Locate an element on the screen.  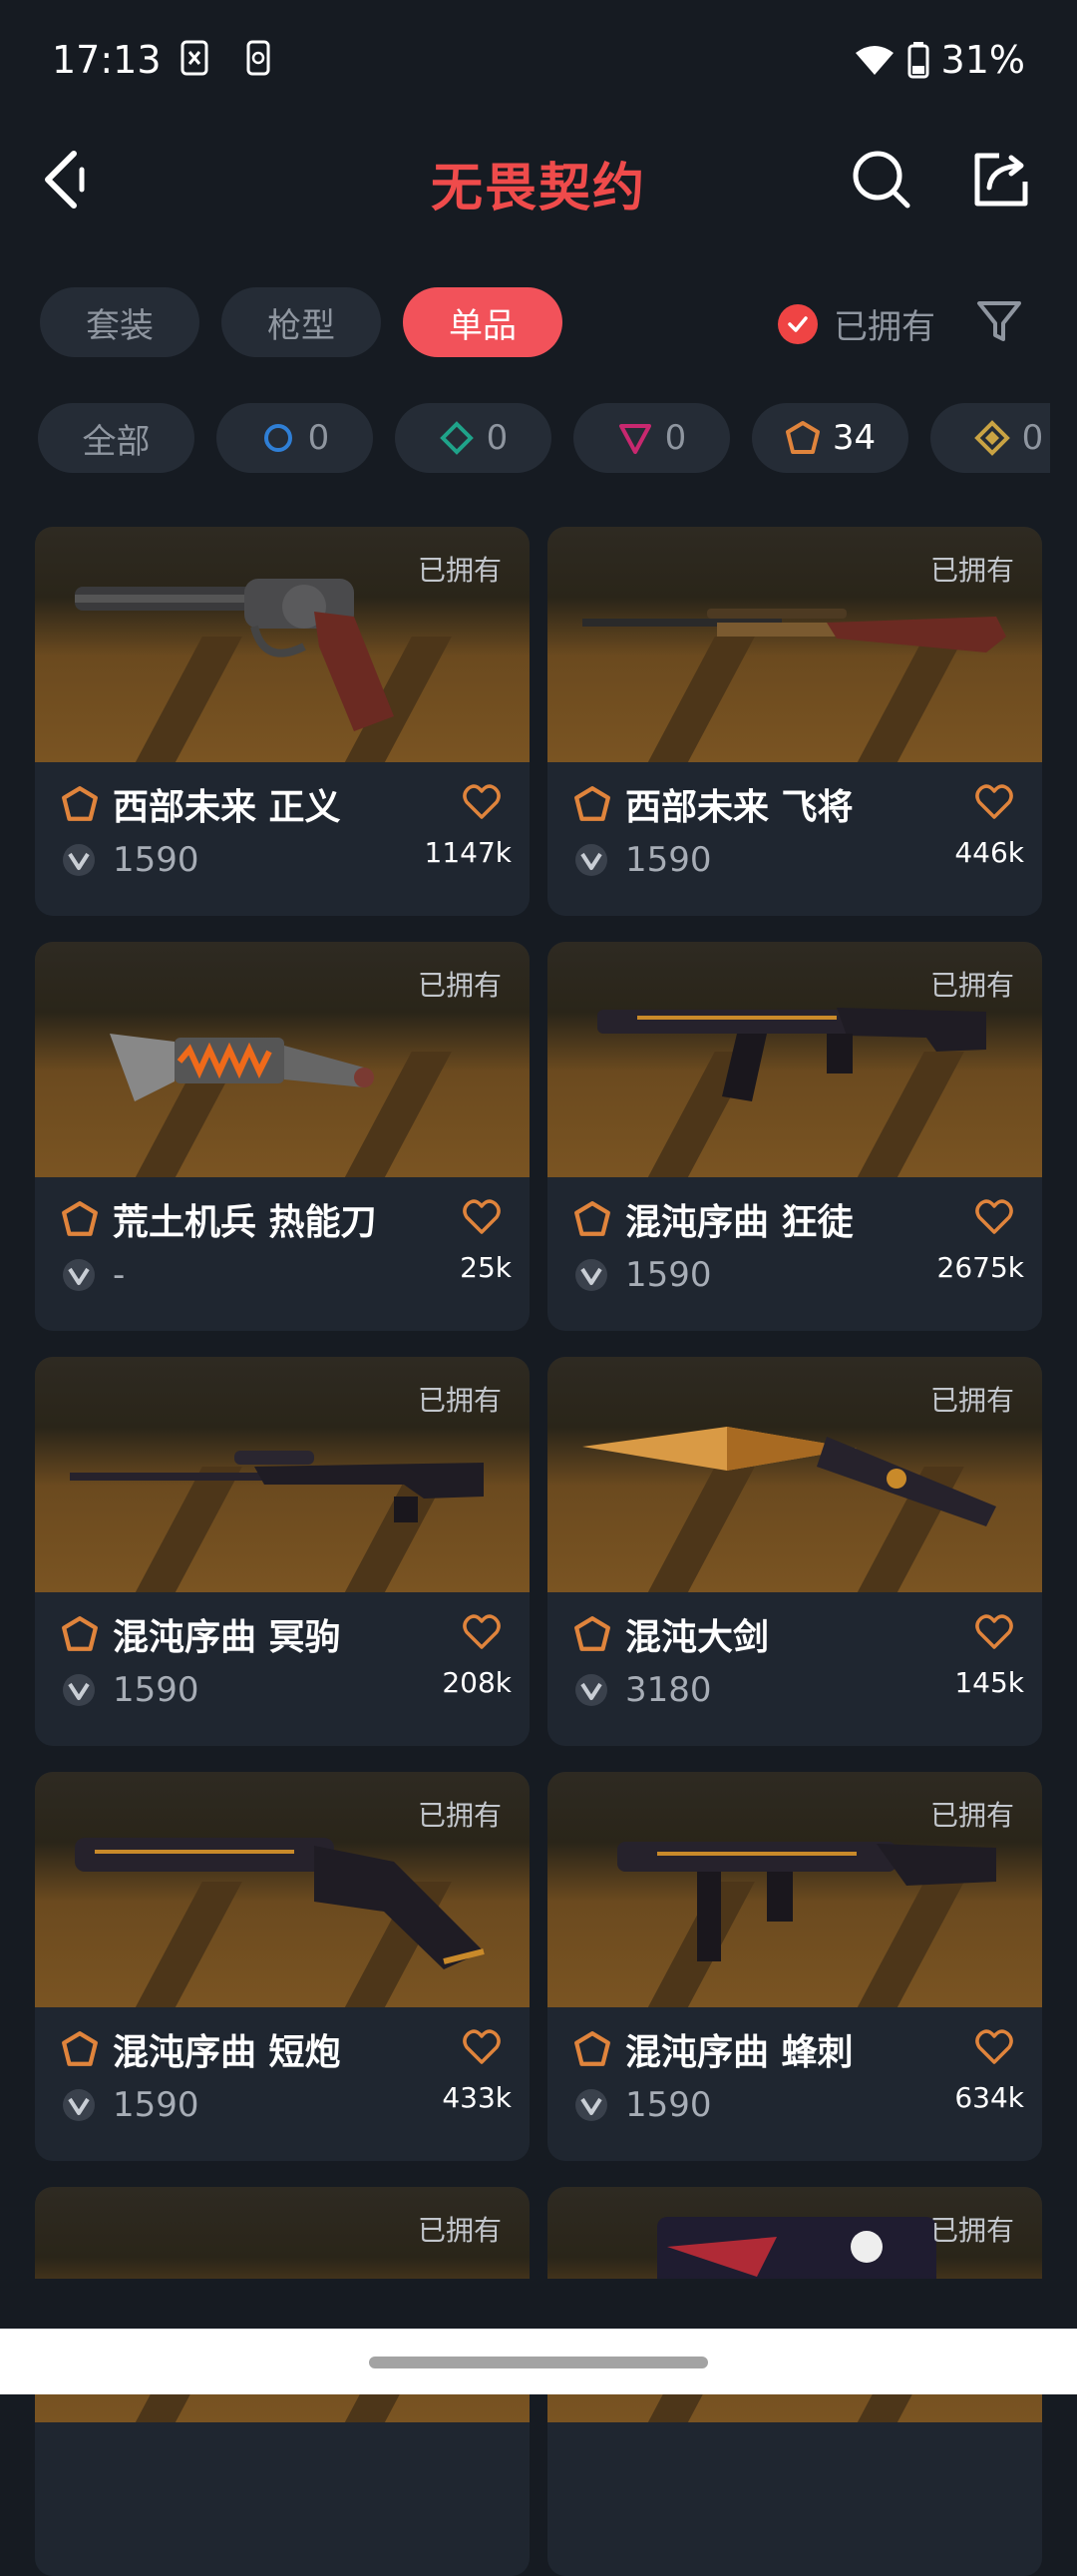
filter-icon is located at coordinates (999, 321).